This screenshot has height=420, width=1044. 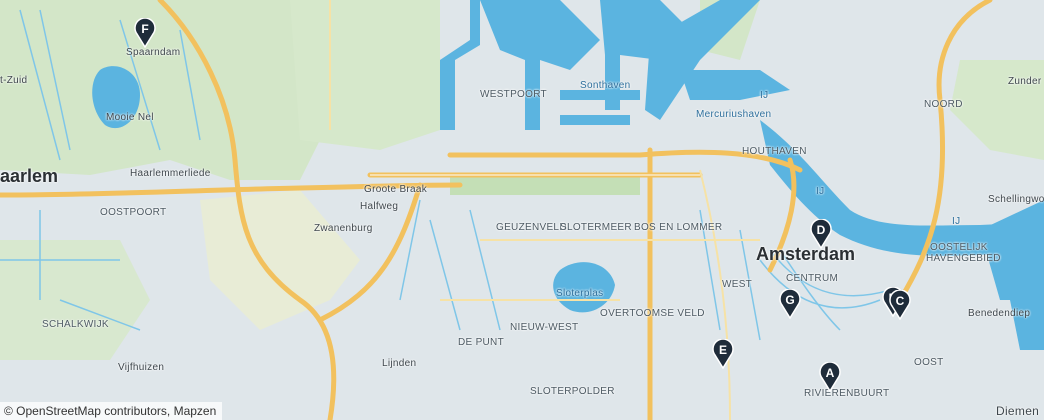 I want to click on label-groote-braak: Groote Braak, so click(x=396, y=189).